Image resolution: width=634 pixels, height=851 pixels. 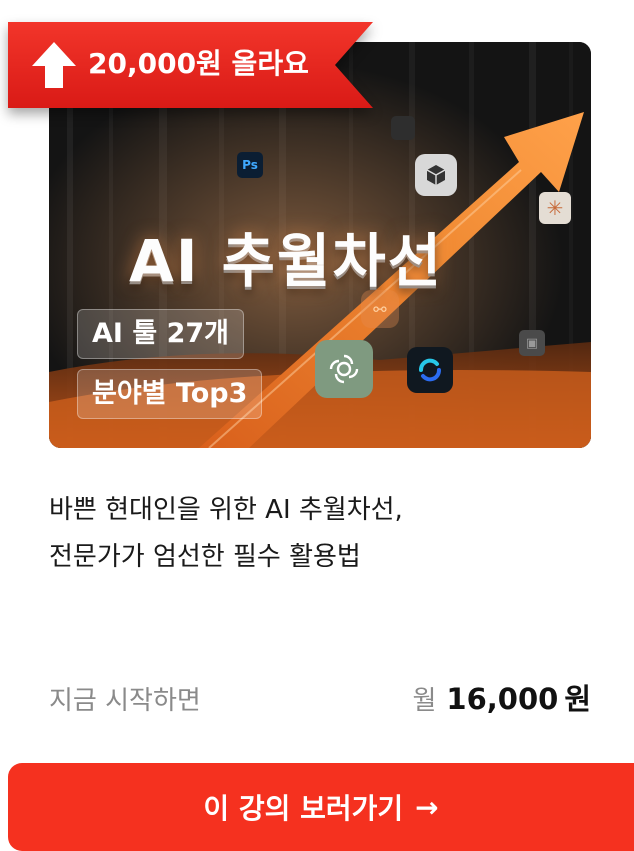 I want to click on badge-text: 20,000원 올라요, so click(x=198, y=63).